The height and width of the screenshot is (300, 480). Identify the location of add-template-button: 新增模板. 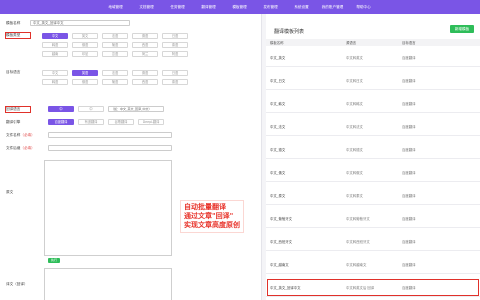
(462, 29).